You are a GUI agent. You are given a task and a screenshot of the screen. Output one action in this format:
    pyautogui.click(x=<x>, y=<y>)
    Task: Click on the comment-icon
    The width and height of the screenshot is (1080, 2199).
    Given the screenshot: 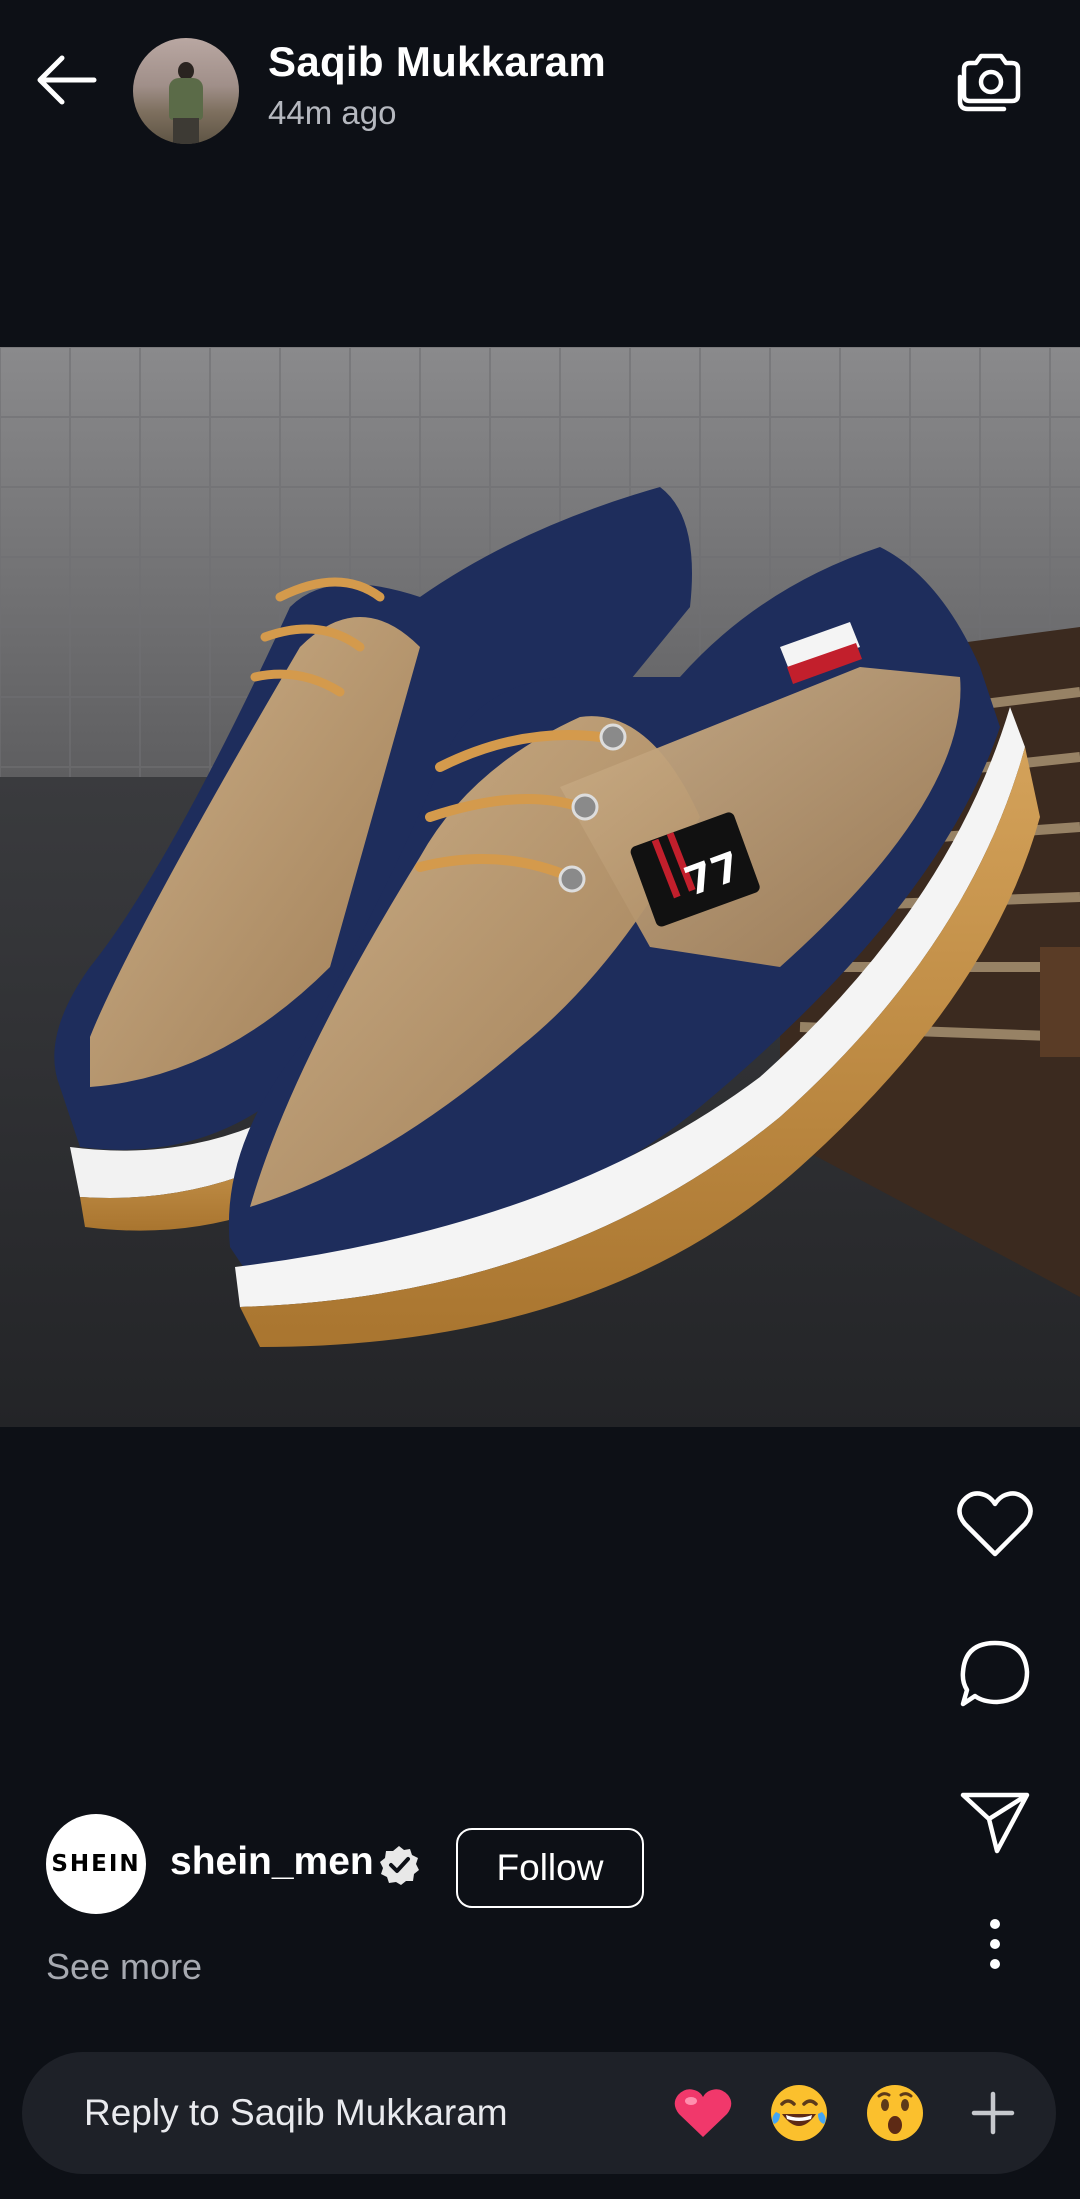 What is the action you would take?
    pyautogui.click(x=995, y=1673)
    